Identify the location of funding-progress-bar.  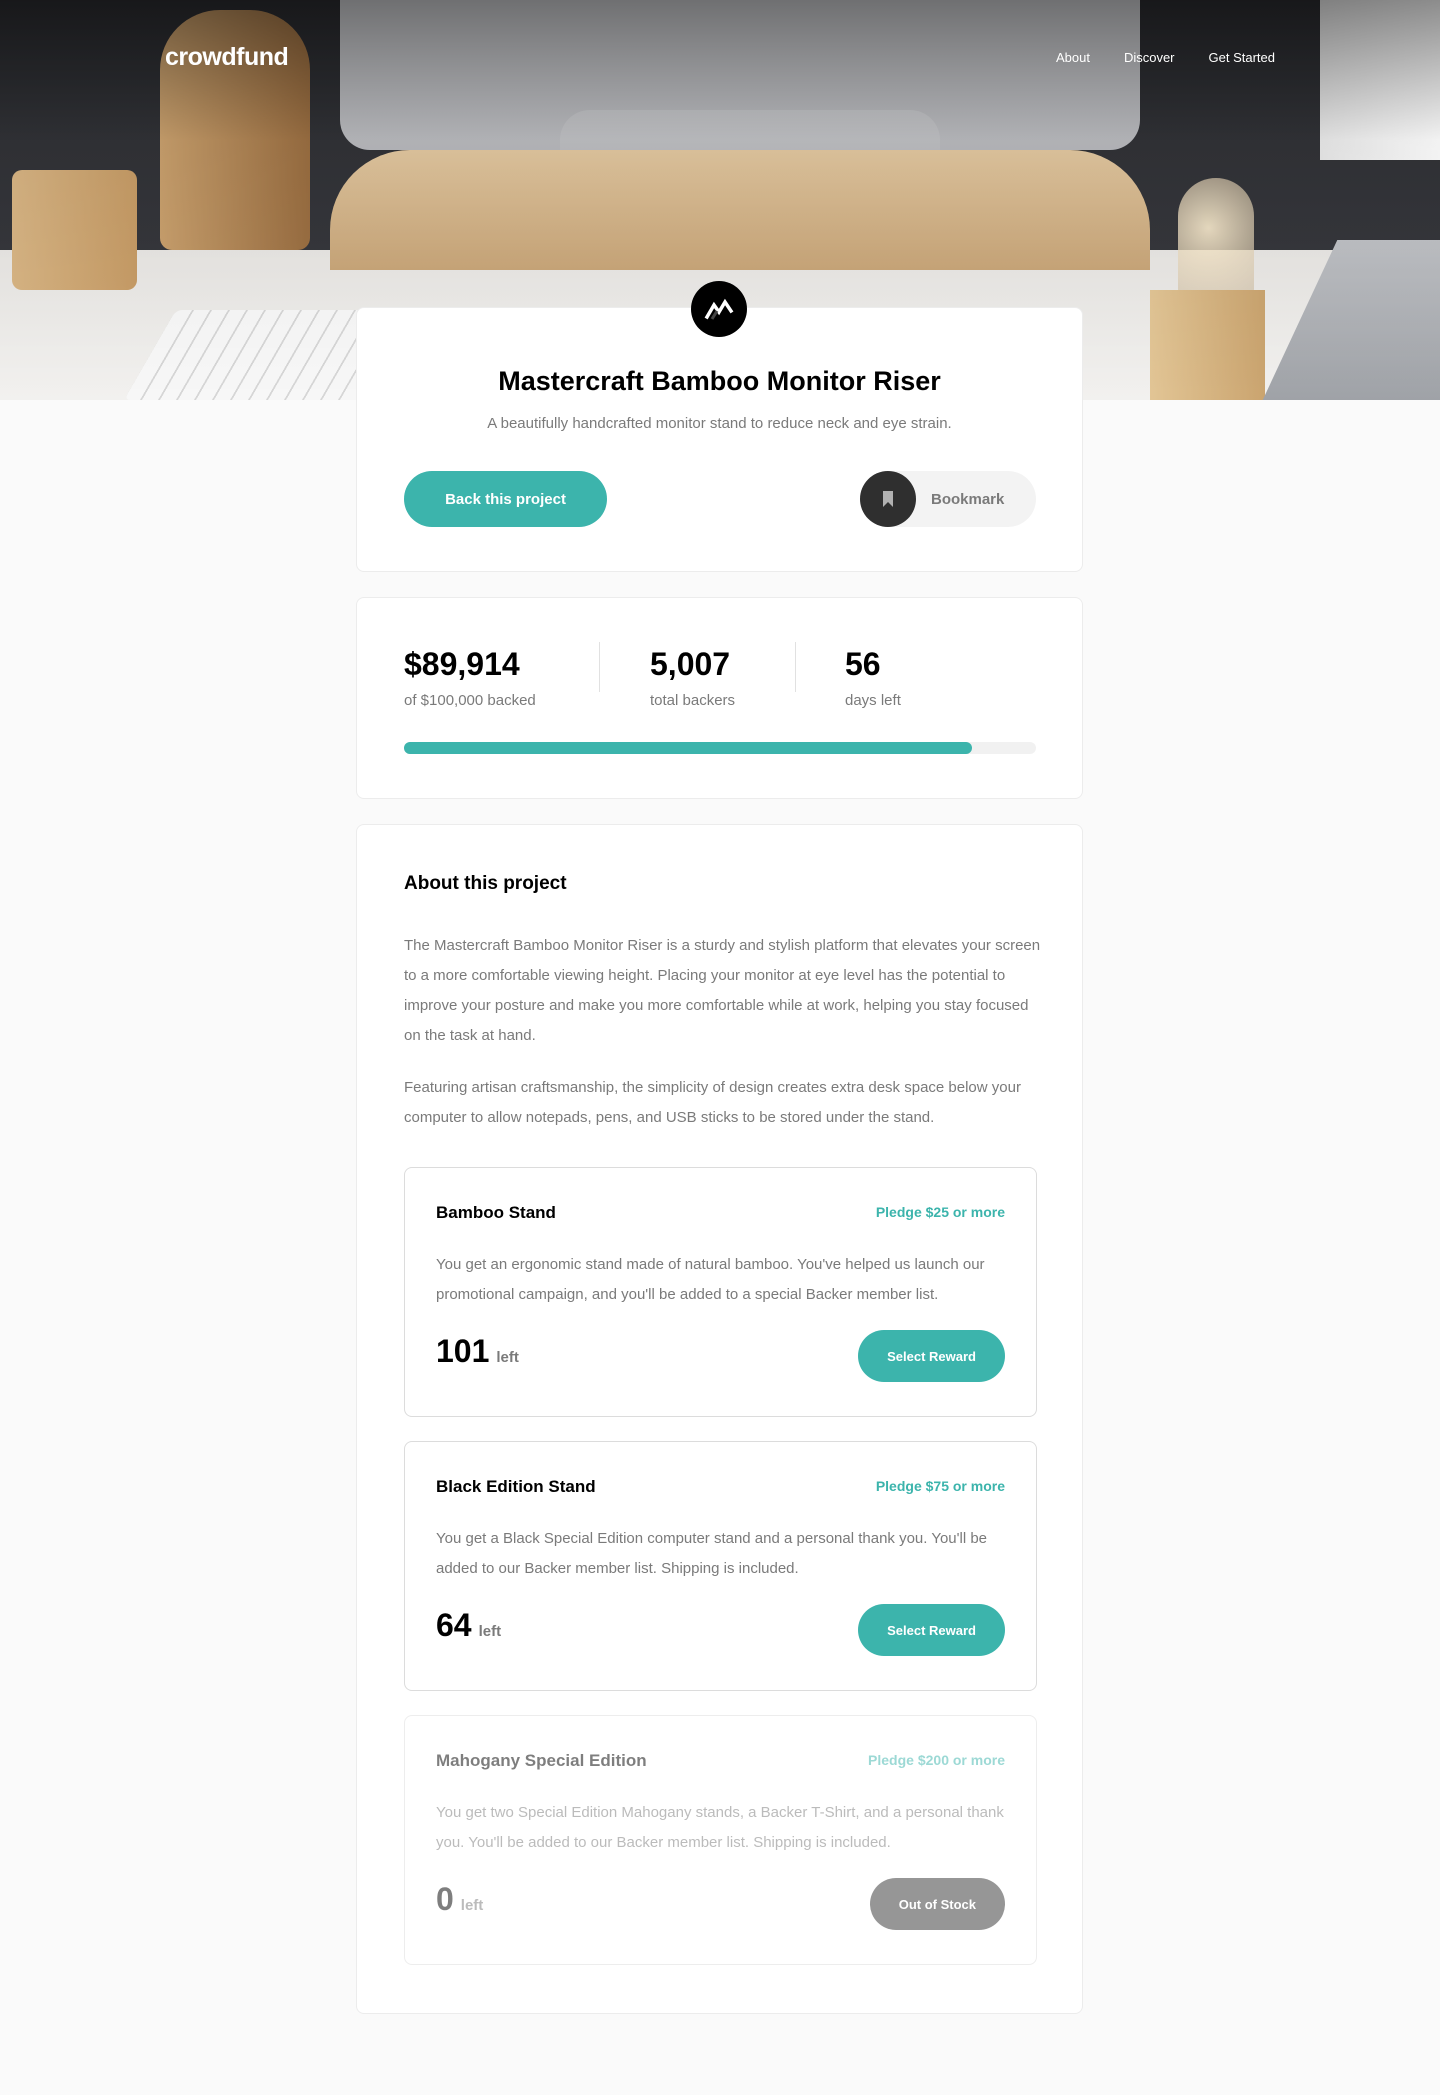
(720, 748).